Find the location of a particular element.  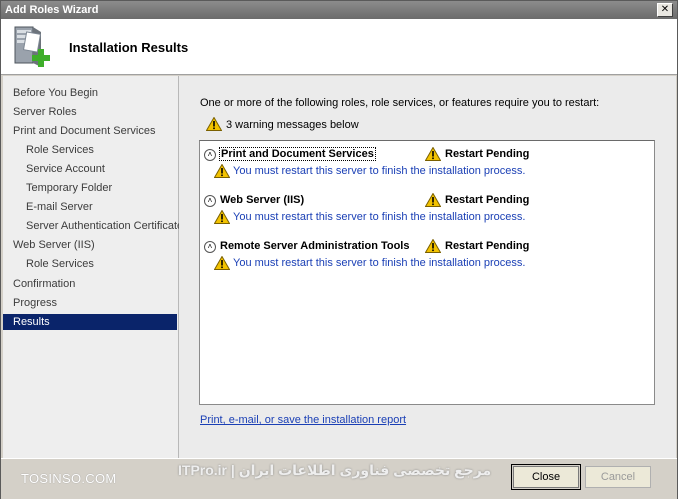

wizard-header: Installation Results is located at coordinates (339, 47).